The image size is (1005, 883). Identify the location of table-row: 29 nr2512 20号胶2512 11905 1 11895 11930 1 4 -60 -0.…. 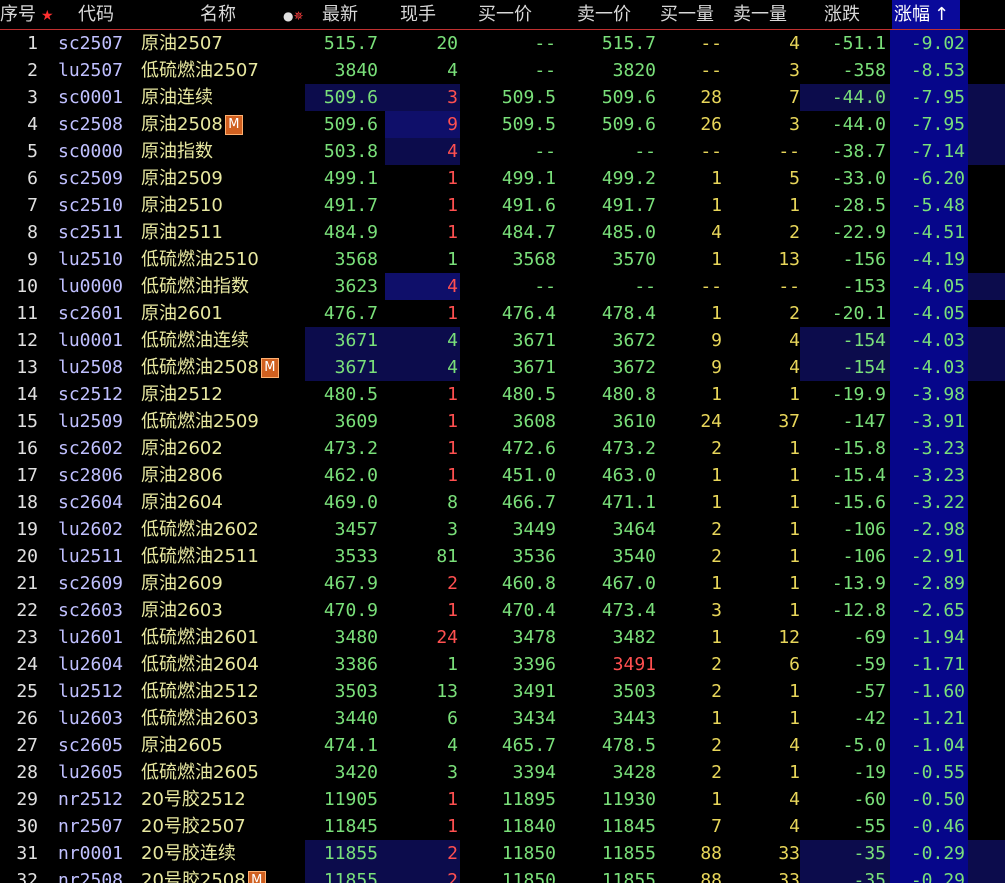
(502, 799).